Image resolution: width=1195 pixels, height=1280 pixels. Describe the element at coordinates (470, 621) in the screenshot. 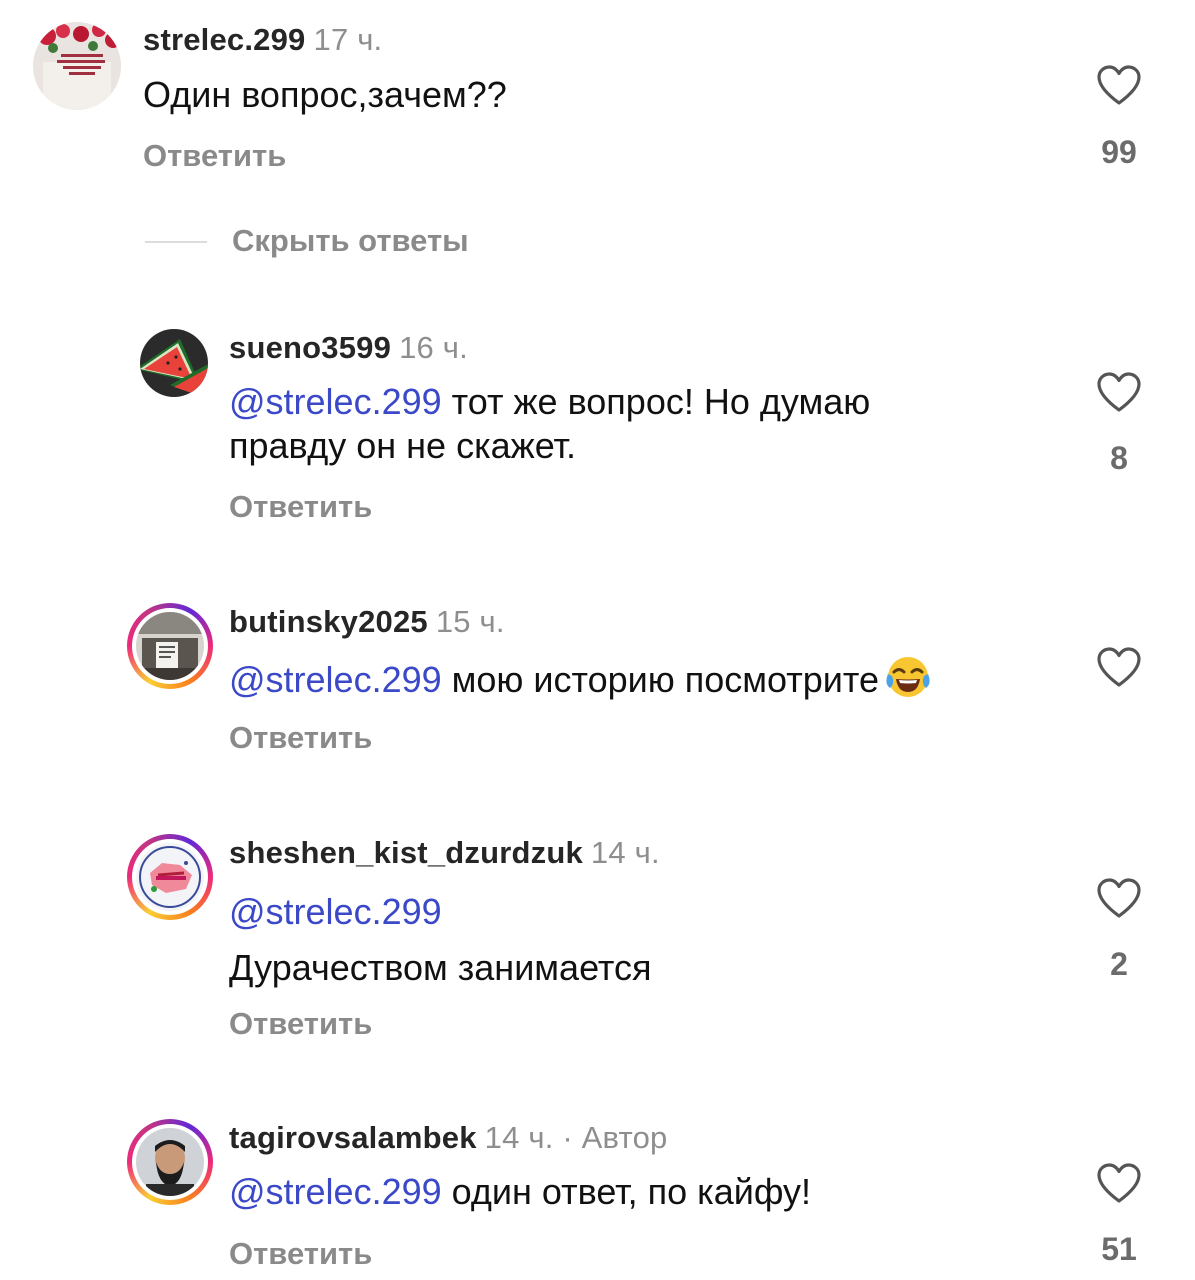

I see `timestamp: 15 ч.` at that location.